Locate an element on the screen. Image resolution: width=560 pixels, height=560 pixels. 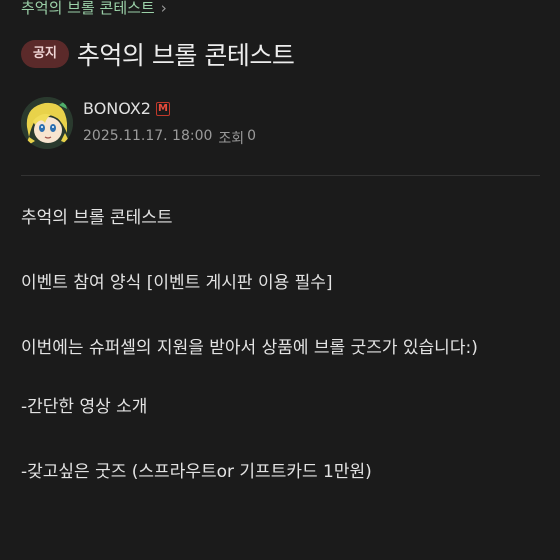
post-meta: 2025.11.17. 18:00 조회 0 is located at coordinates (169, 138).